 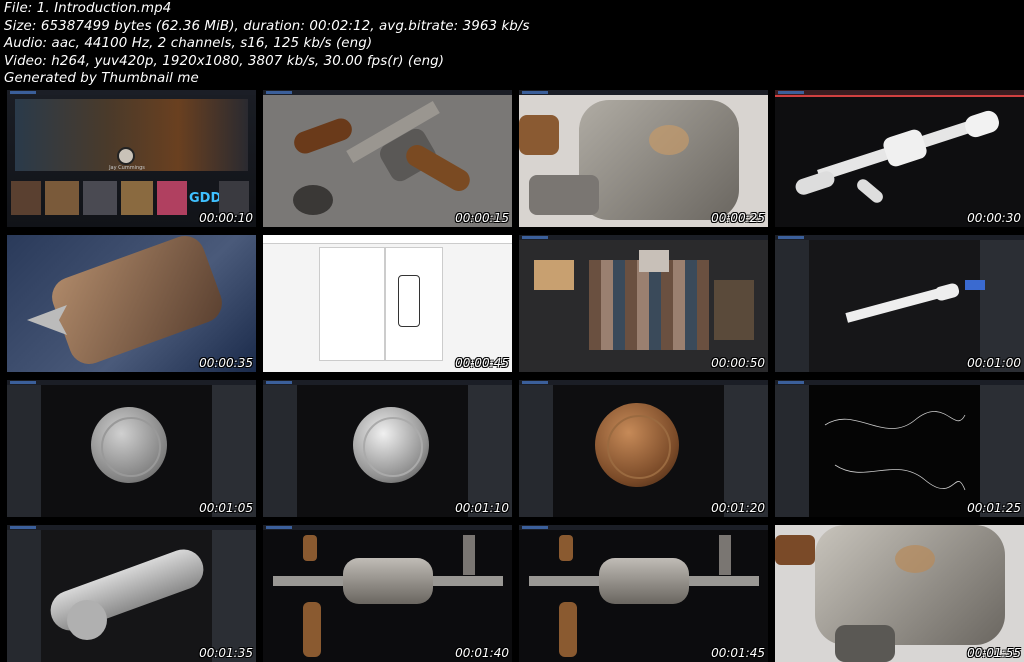 I want to click on timestamp: 00:00:35, so click(x=226, y=363).